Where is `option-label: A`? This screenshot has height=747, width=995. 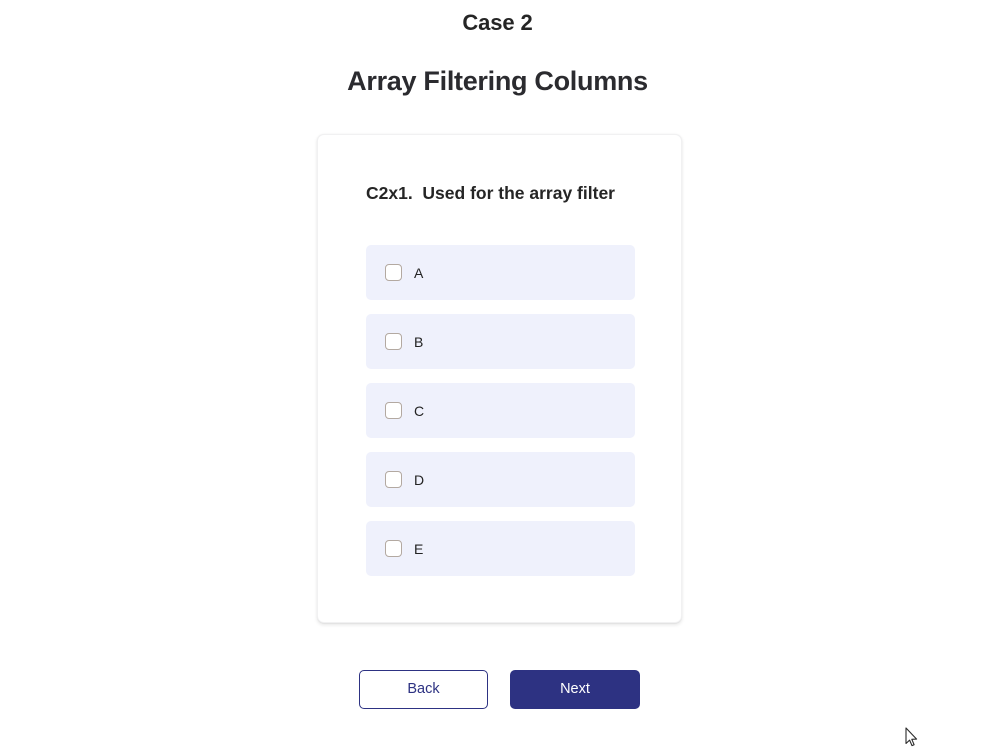
option-label: A is located at coordinates (419, 272).